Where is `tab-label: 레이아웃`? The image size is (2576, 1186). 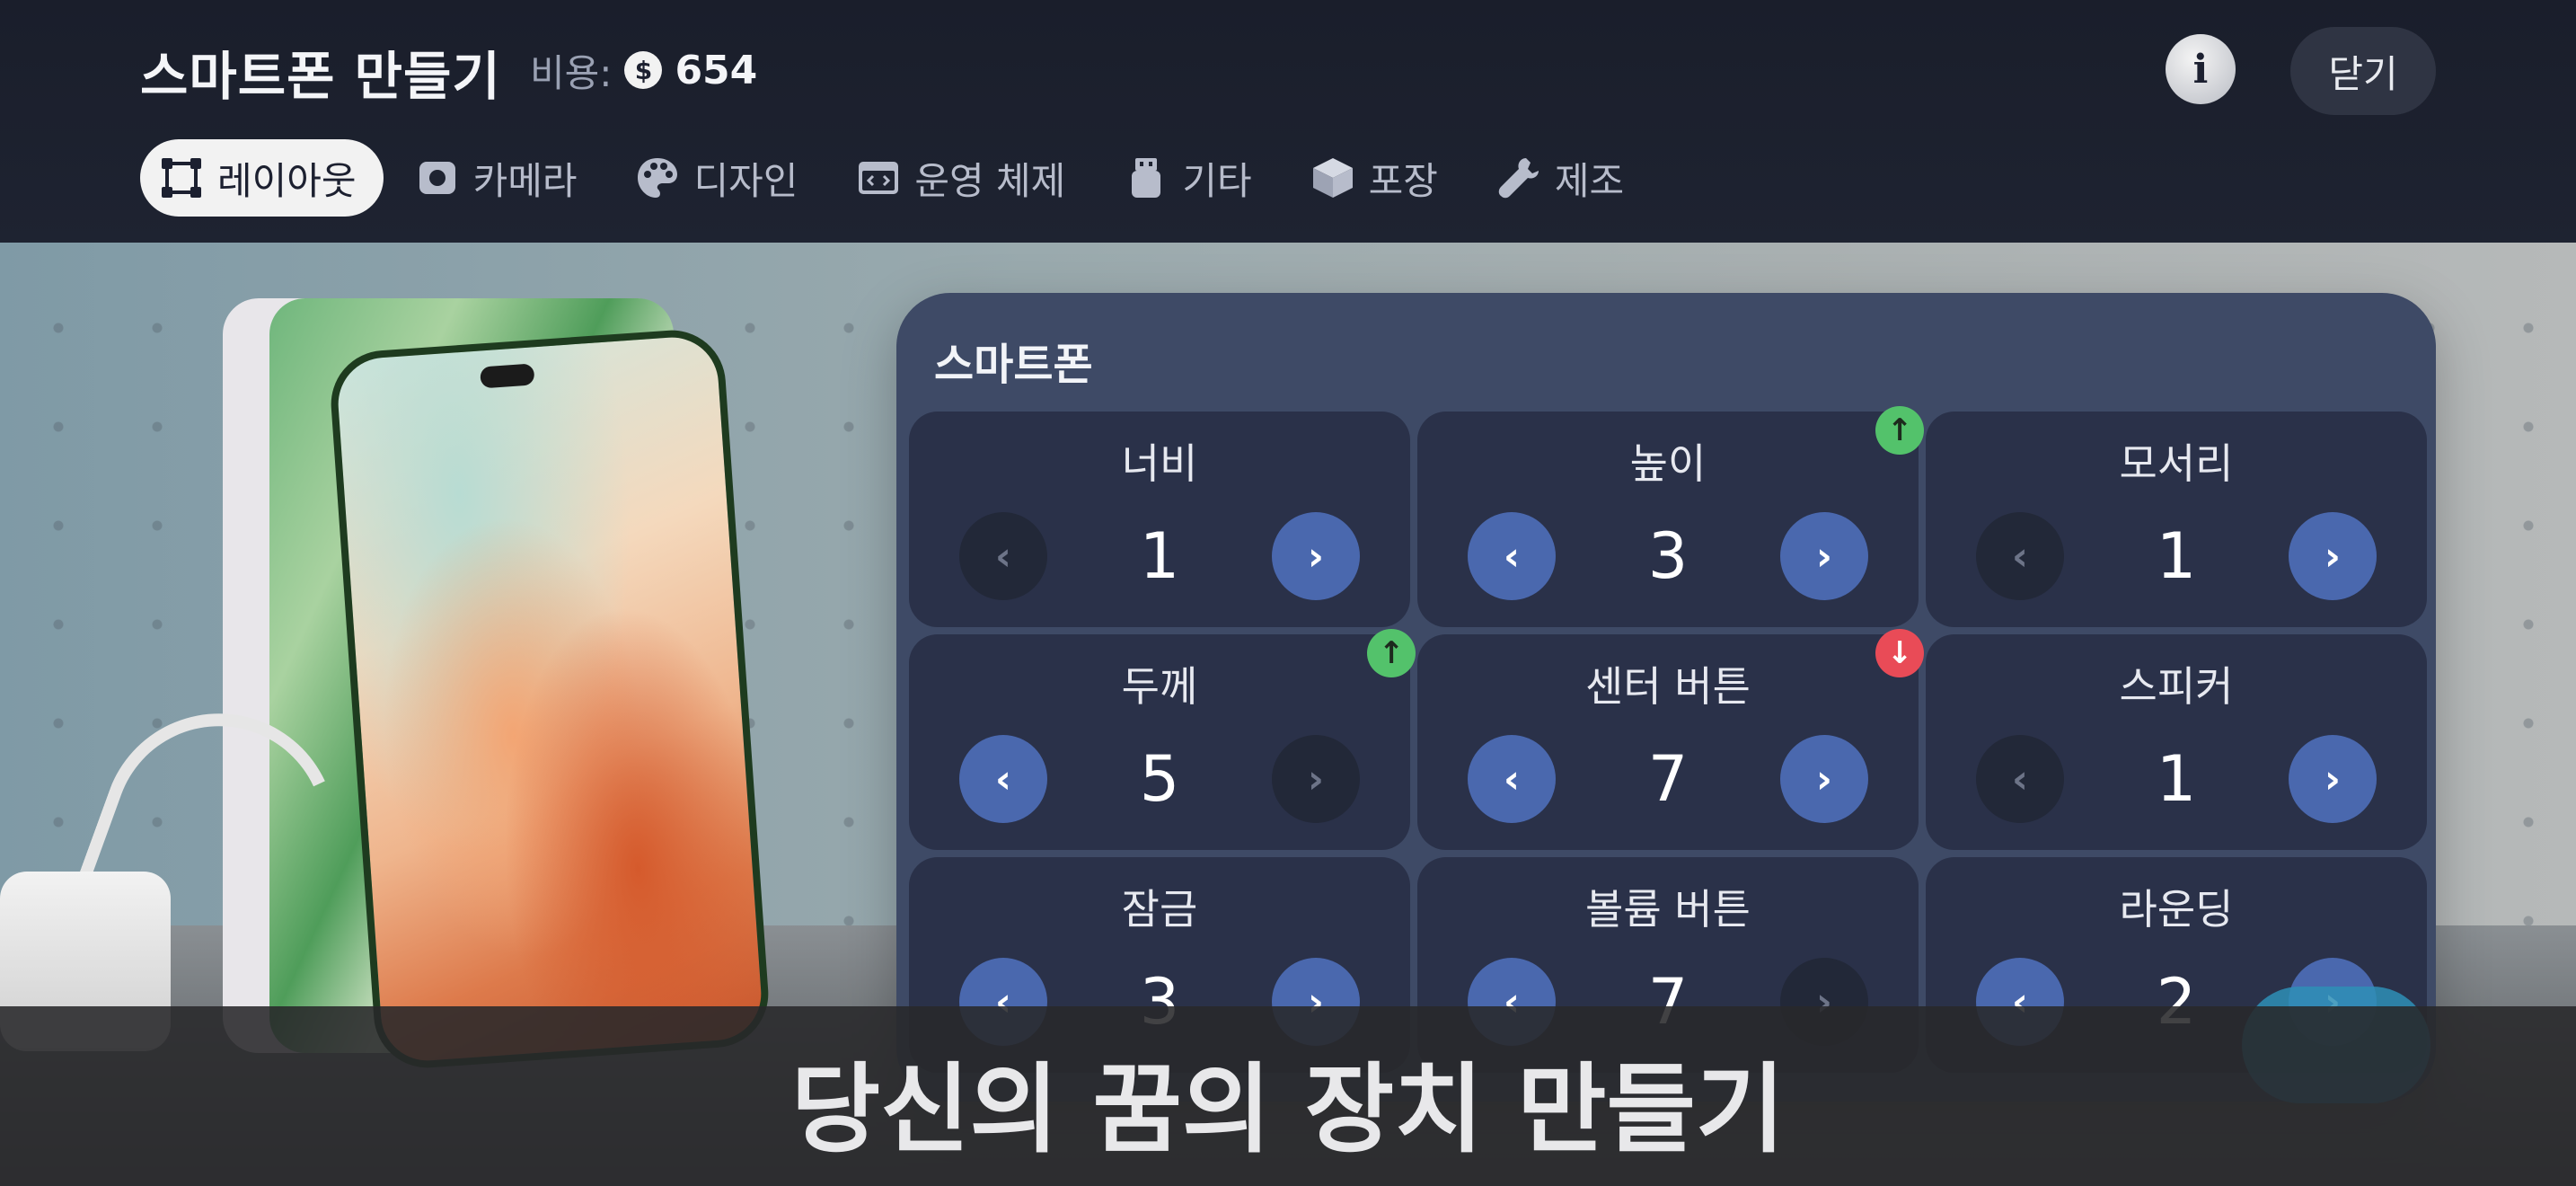 tab-label: 레이아웃 is located at coordinates (287, 180).